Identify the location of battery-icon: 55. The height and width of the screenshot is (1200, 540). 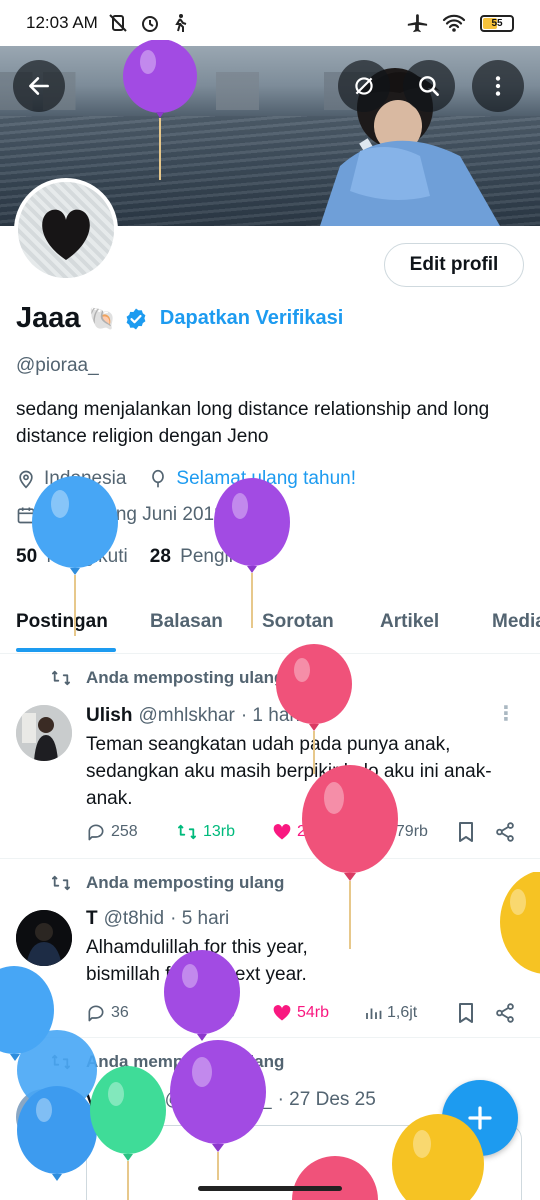
(497, 23).